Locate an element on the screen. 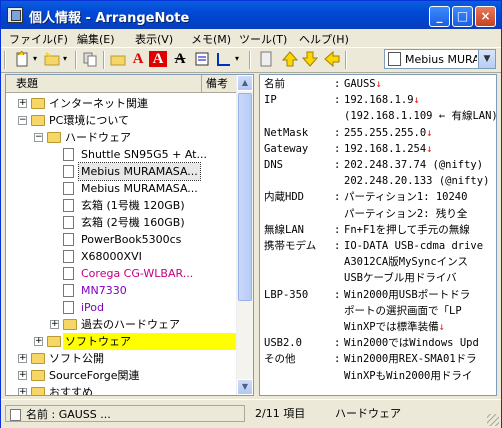 This screenshot has height=428, width=502. tree-item: 玄箱 (2号機 160GB) is located at coordinates (122, 222).